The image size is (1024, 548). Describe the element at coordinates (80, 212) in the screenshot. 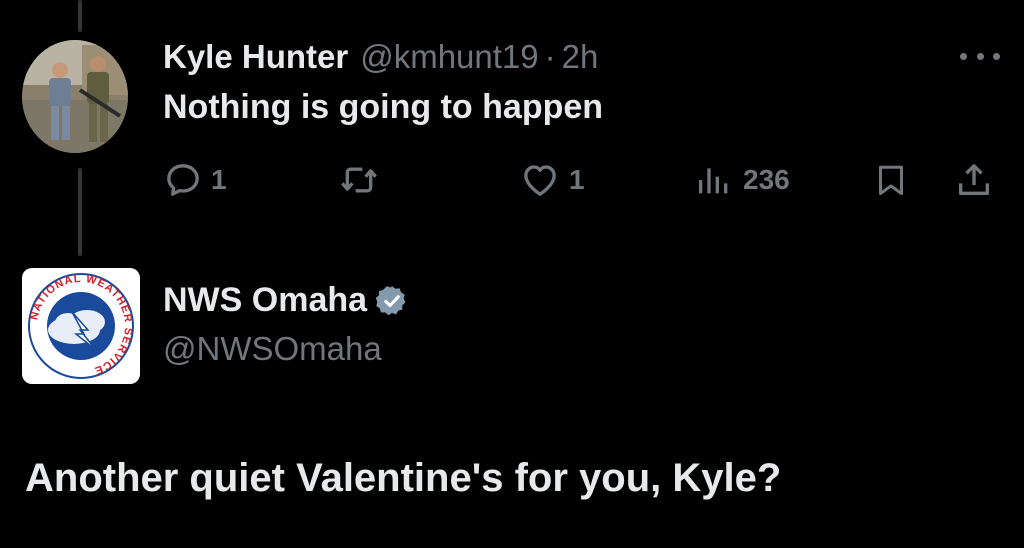

I see `thread-line-connector` at that location.